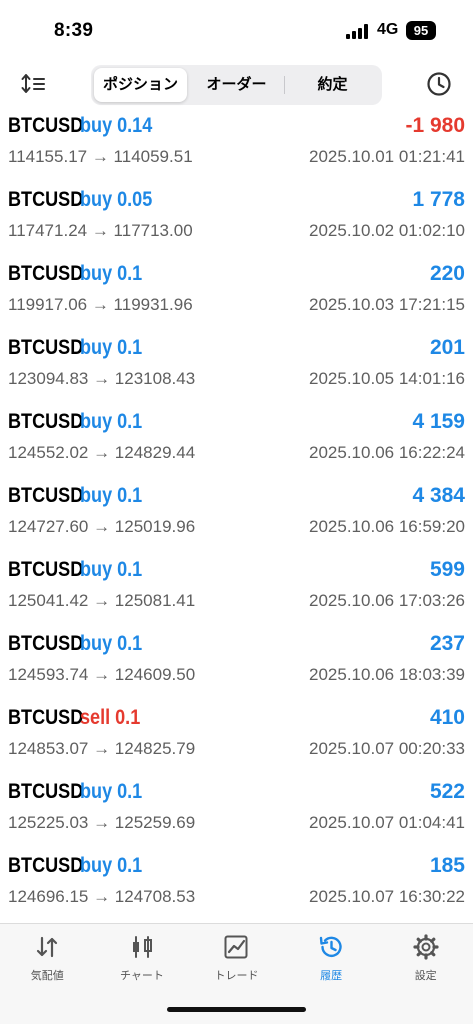 The height and width of the screenshot is (1024, 473). Describe the element at coordinates (47, 960) in the screenshot. I see `tab-quotes: 気配値` at that location.